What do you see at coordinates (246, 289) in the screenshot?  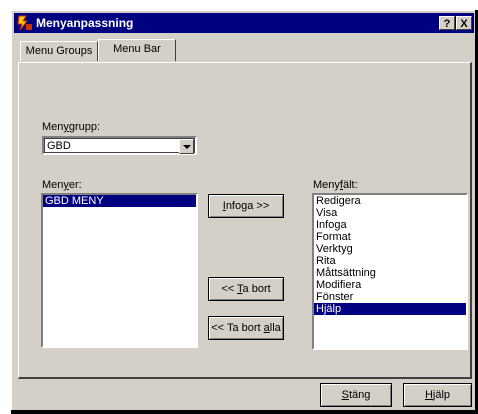 I see `remove-button: << Ta bort` at bounding box center [246, 289].